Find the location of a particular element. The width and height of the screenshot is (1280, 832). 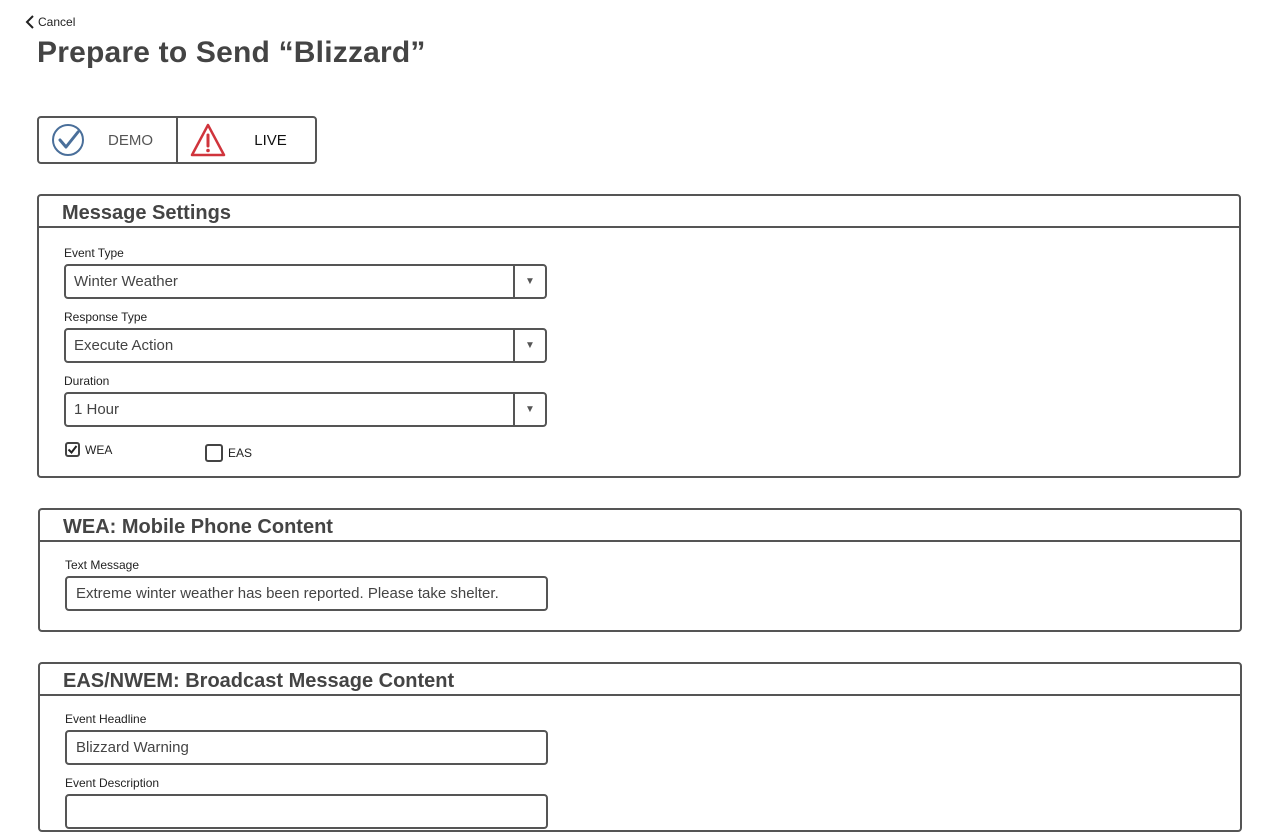

live-label: LIVE is located at coordinates (270, 140).